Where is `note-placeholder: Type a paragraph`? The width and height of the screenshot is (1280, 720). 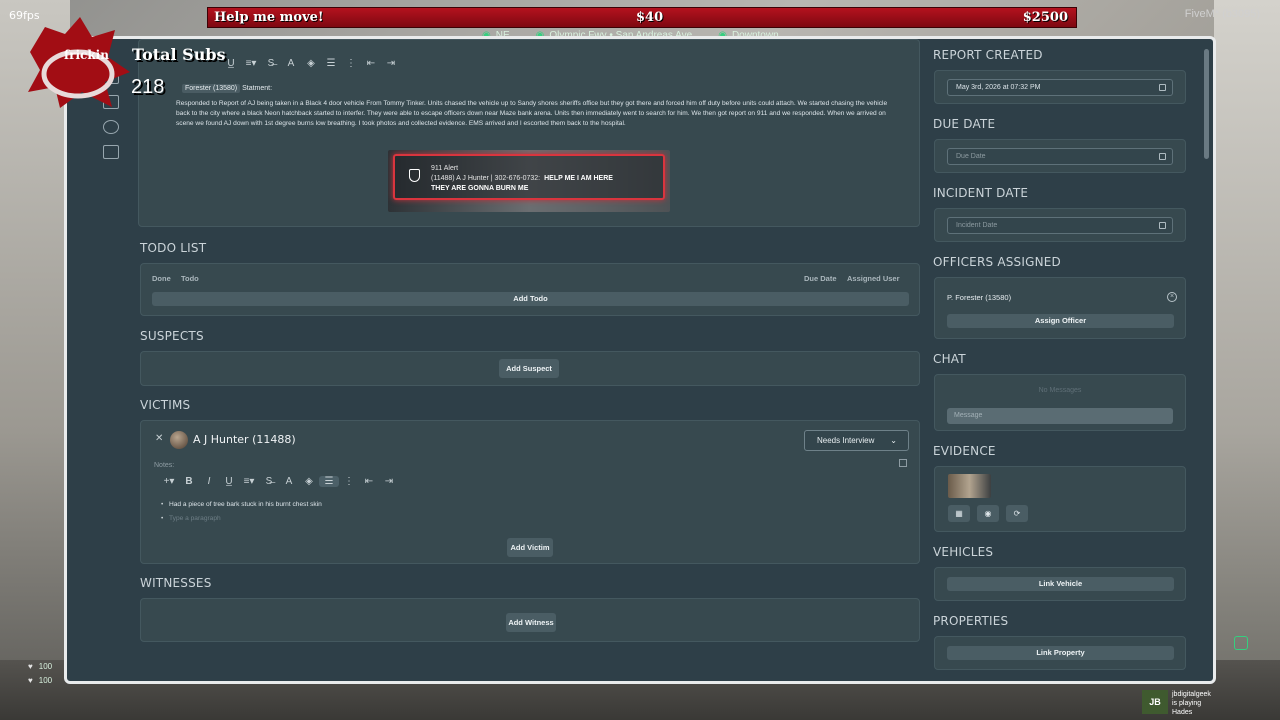 note-placeholder: Type a paragraph is located at coordinates (191, 518).